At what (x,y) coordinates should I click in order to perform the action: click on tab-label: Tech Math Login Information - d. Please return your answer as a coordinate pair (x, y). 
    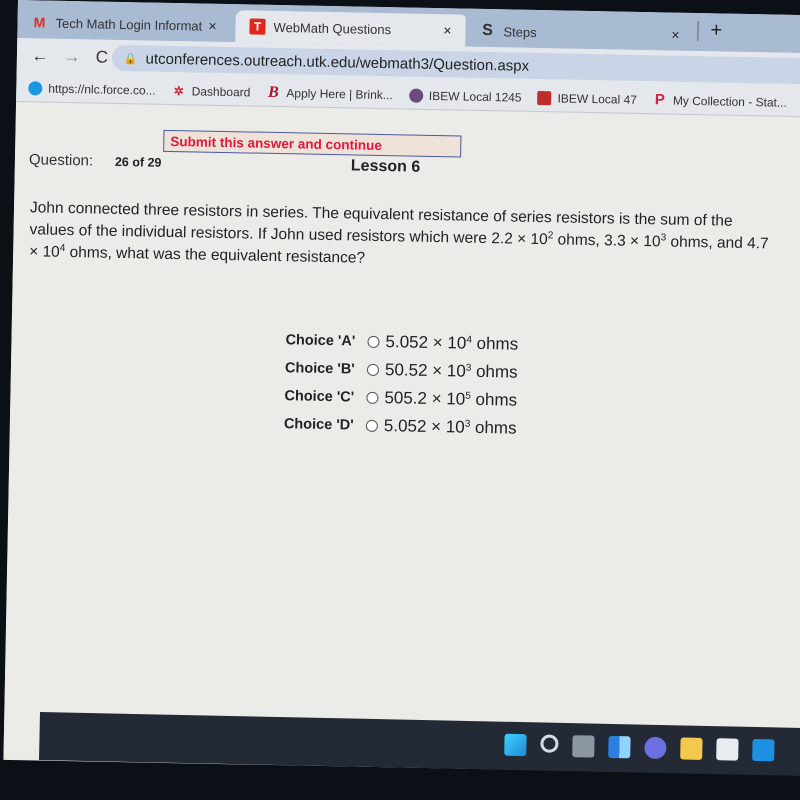
    Looking at the image, I should click on (129, 24).